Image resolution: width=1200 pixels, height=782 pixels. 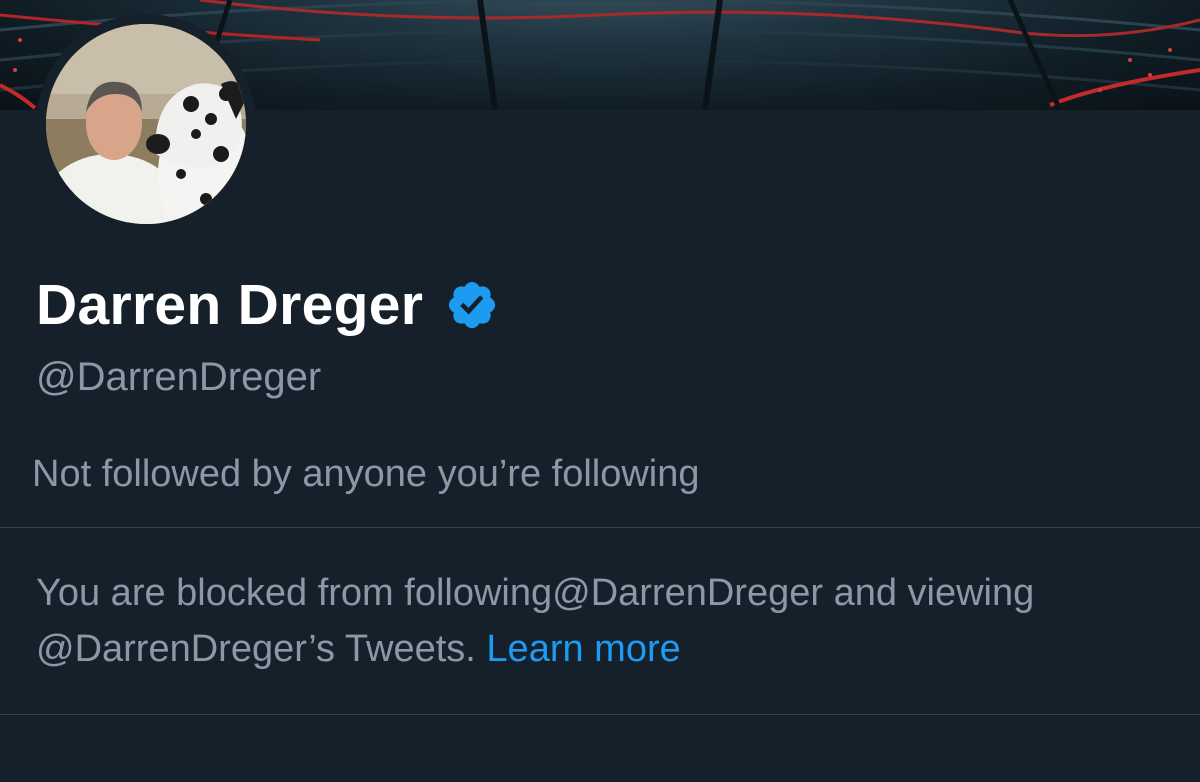 I want to click on name-row: Darren Dreger, so click(x=267, y=305).